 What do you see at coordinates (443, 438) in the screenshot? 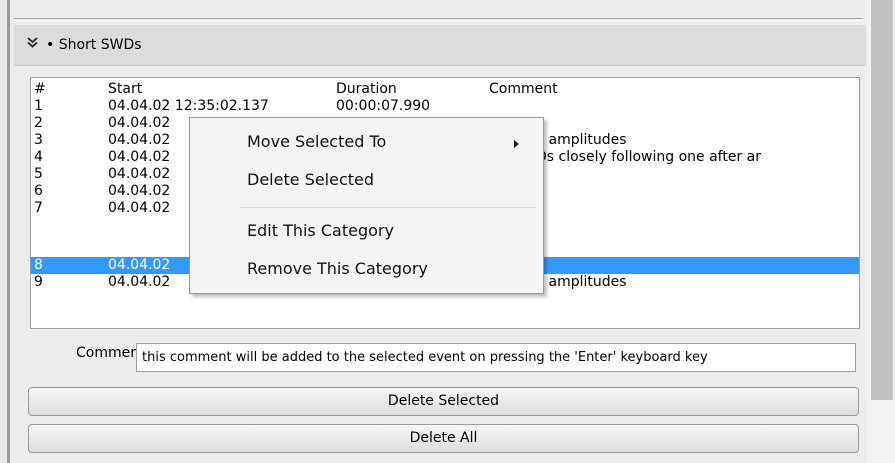
I see `delete-all-button: Delete All` at bounding box center [443, 438].